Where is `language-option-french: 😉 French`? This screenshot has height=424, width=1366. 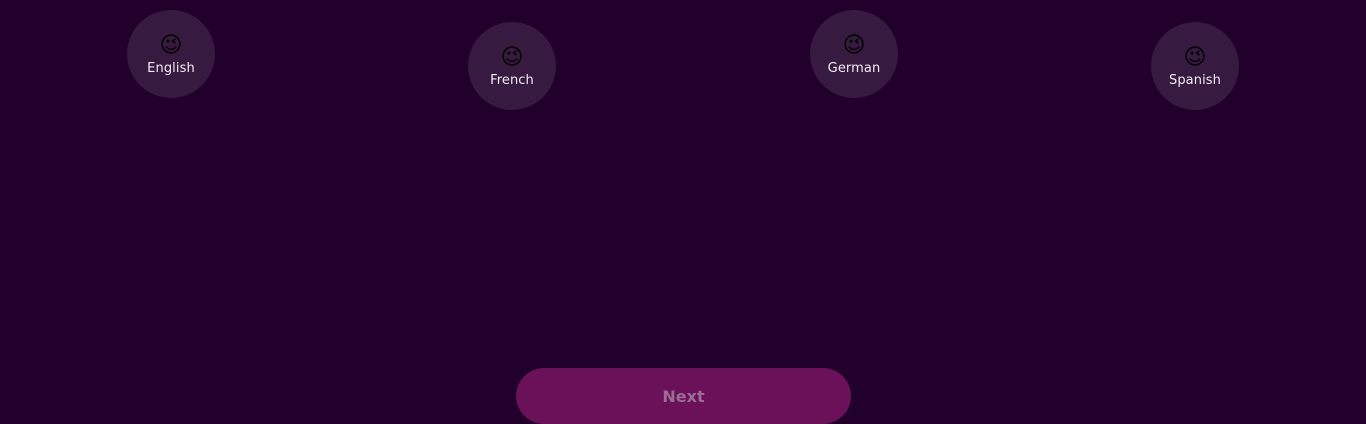 language-option-french: 😉 French is located at coordinates (512, 66).